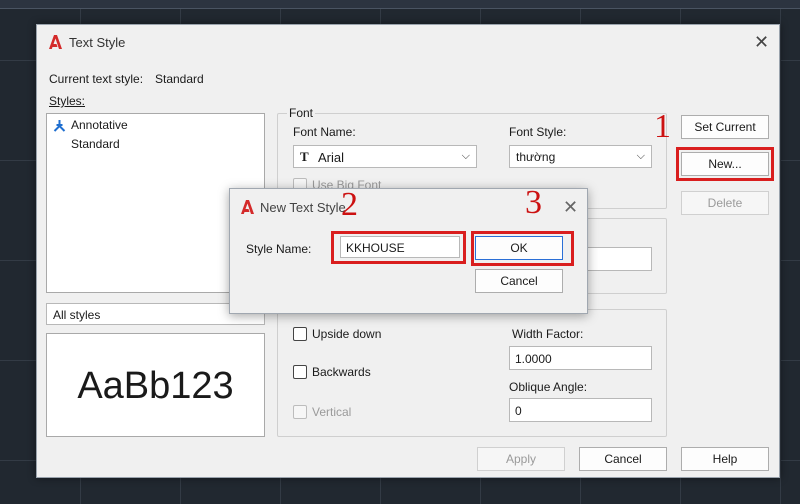 This screenshot has height=504, width=800. What do you see at coordinates (385, 156) in the screenshot?
I see `font-name-select: T Arial ⌵` at bounding box center [385, 156].